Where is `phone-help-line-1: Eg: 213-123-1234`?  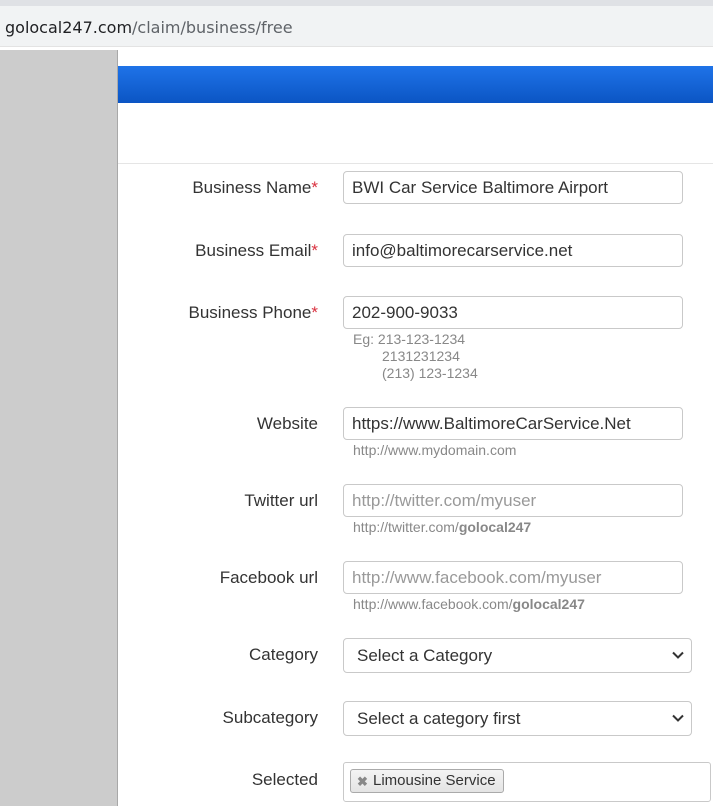 phone-help-line-1: Eg: 213-123-1234 is located at coordinates (409, 339).